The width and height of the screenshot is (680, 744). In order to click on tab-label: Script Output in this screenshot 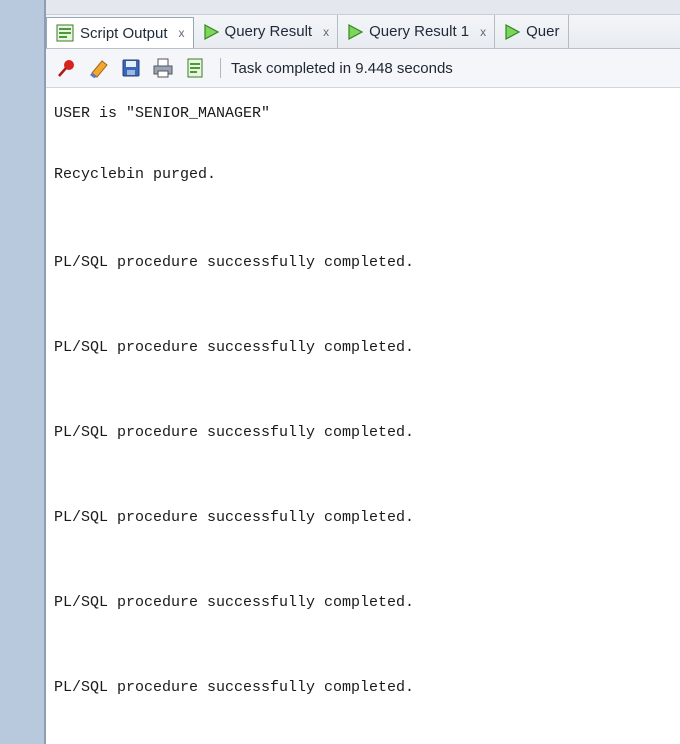, I will do `click(124, 33)`.